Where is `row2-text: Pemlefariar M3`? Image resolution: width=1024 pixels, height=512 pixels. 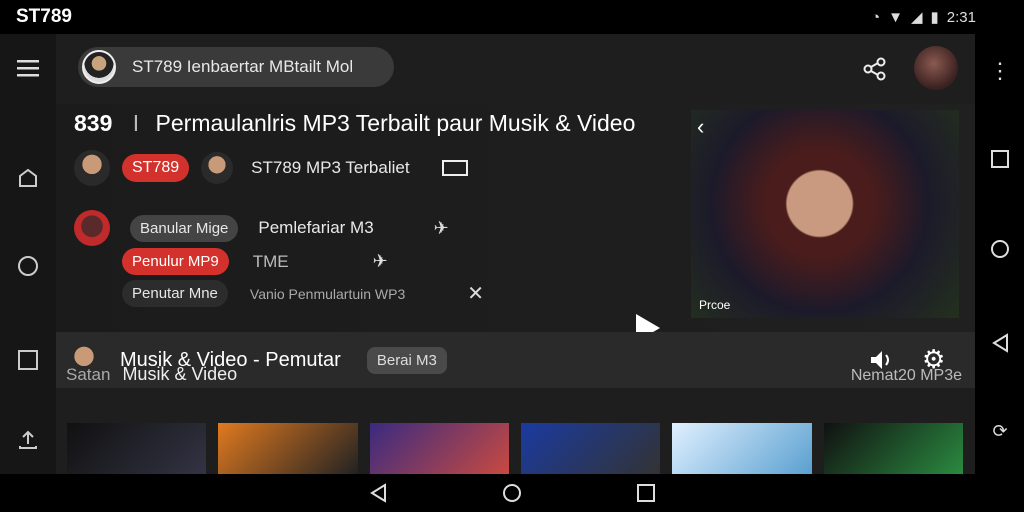
row2-text: Pemlefariar M3 is located at coordinates (316, 227).